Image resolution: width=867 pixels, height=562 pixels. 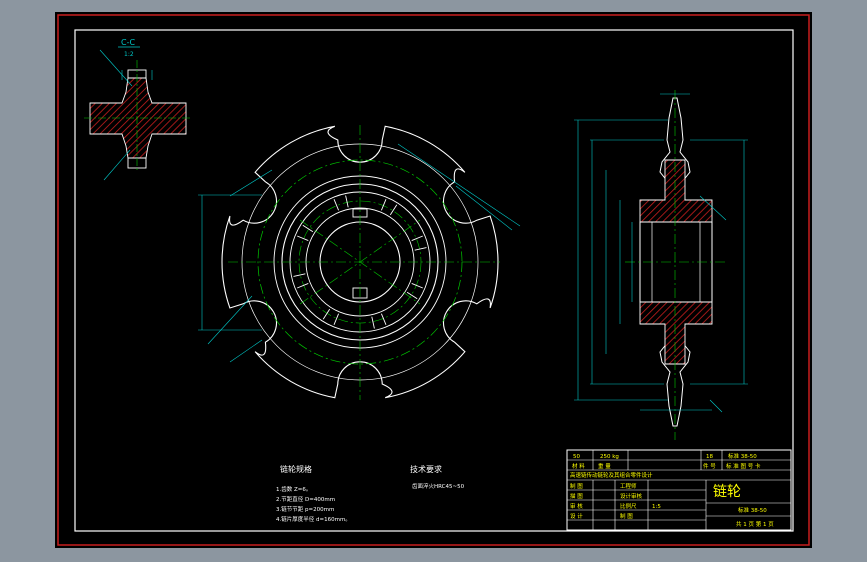 I want to click on tb-header: 材 料, so click(x=578, y=466).